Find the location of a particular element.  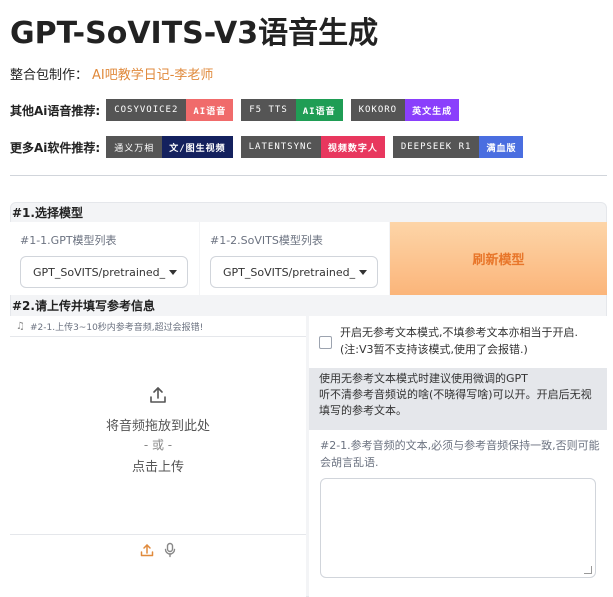

badge-right: 满血版 is located at coordinates (501, 147).